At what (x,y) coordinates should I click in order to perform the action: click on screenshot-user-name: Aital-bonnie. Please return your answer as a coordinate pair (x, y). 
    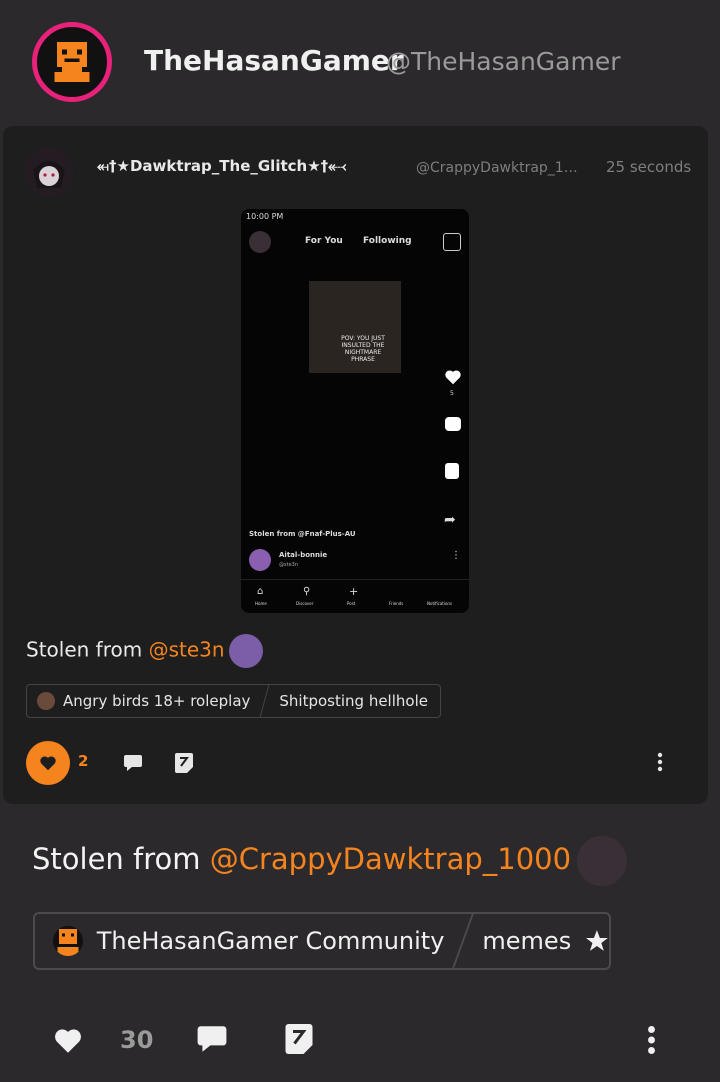
    Looking at the image, I should click on (303, 555).